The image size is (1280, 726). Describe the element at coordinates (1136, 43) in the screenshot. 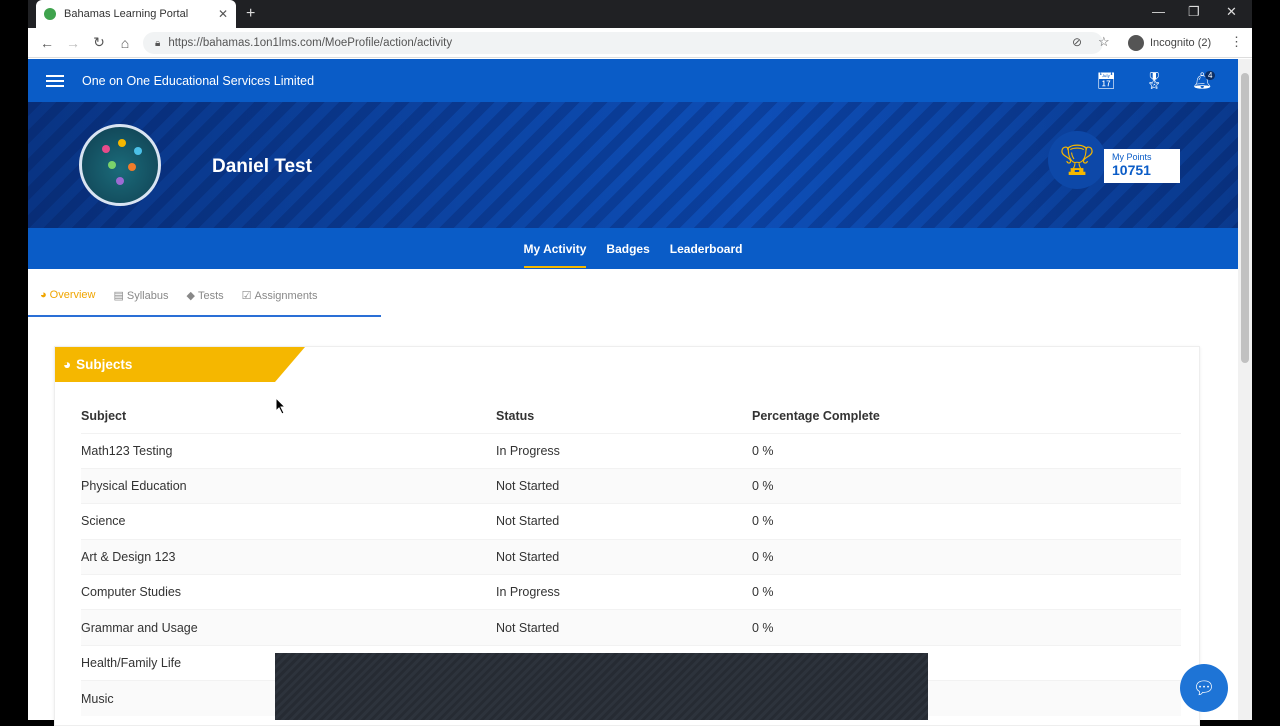

I see `incognito-icon` at that location.